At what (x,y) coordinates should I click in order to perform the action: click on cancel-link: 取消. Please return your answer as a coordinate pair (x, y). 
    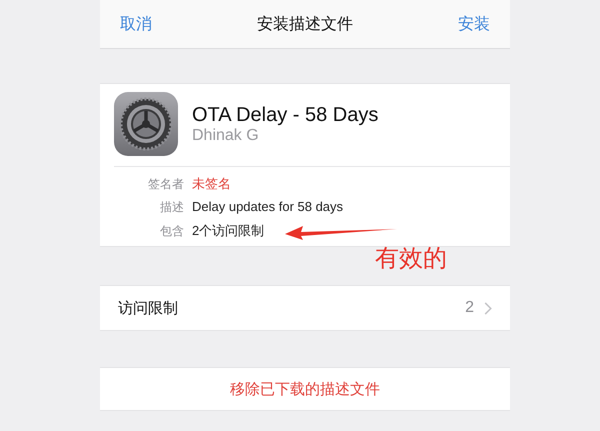
    Looking at the image, I should click on (136, 24).